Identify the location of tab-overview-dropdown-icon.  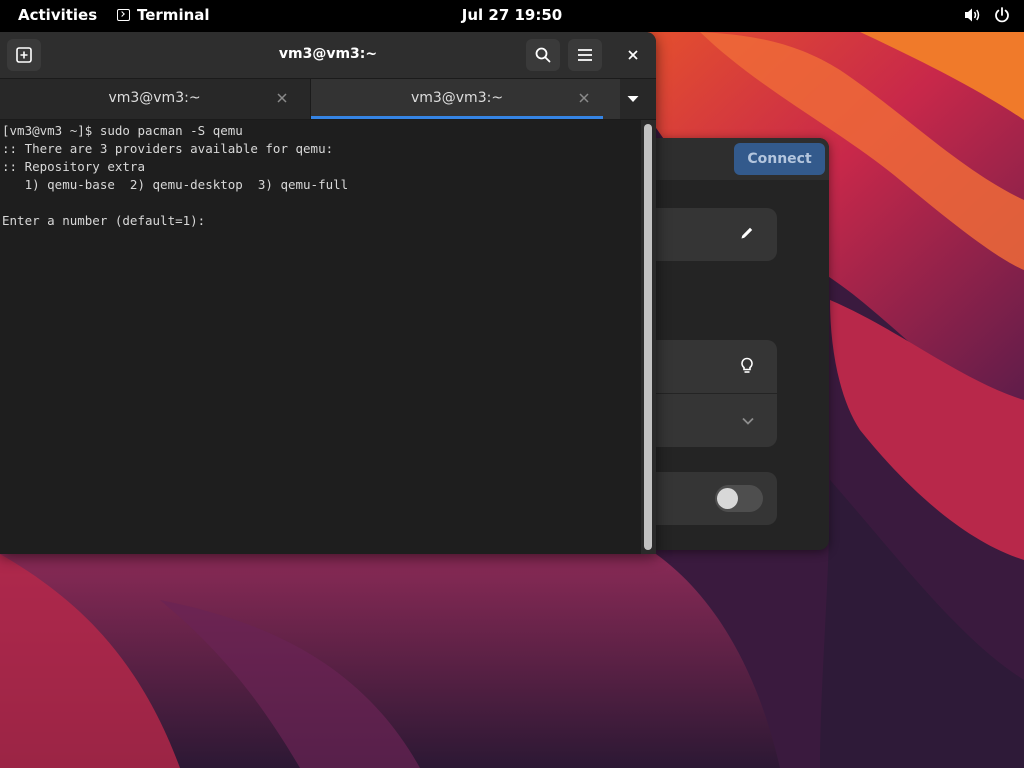
(633, 99).